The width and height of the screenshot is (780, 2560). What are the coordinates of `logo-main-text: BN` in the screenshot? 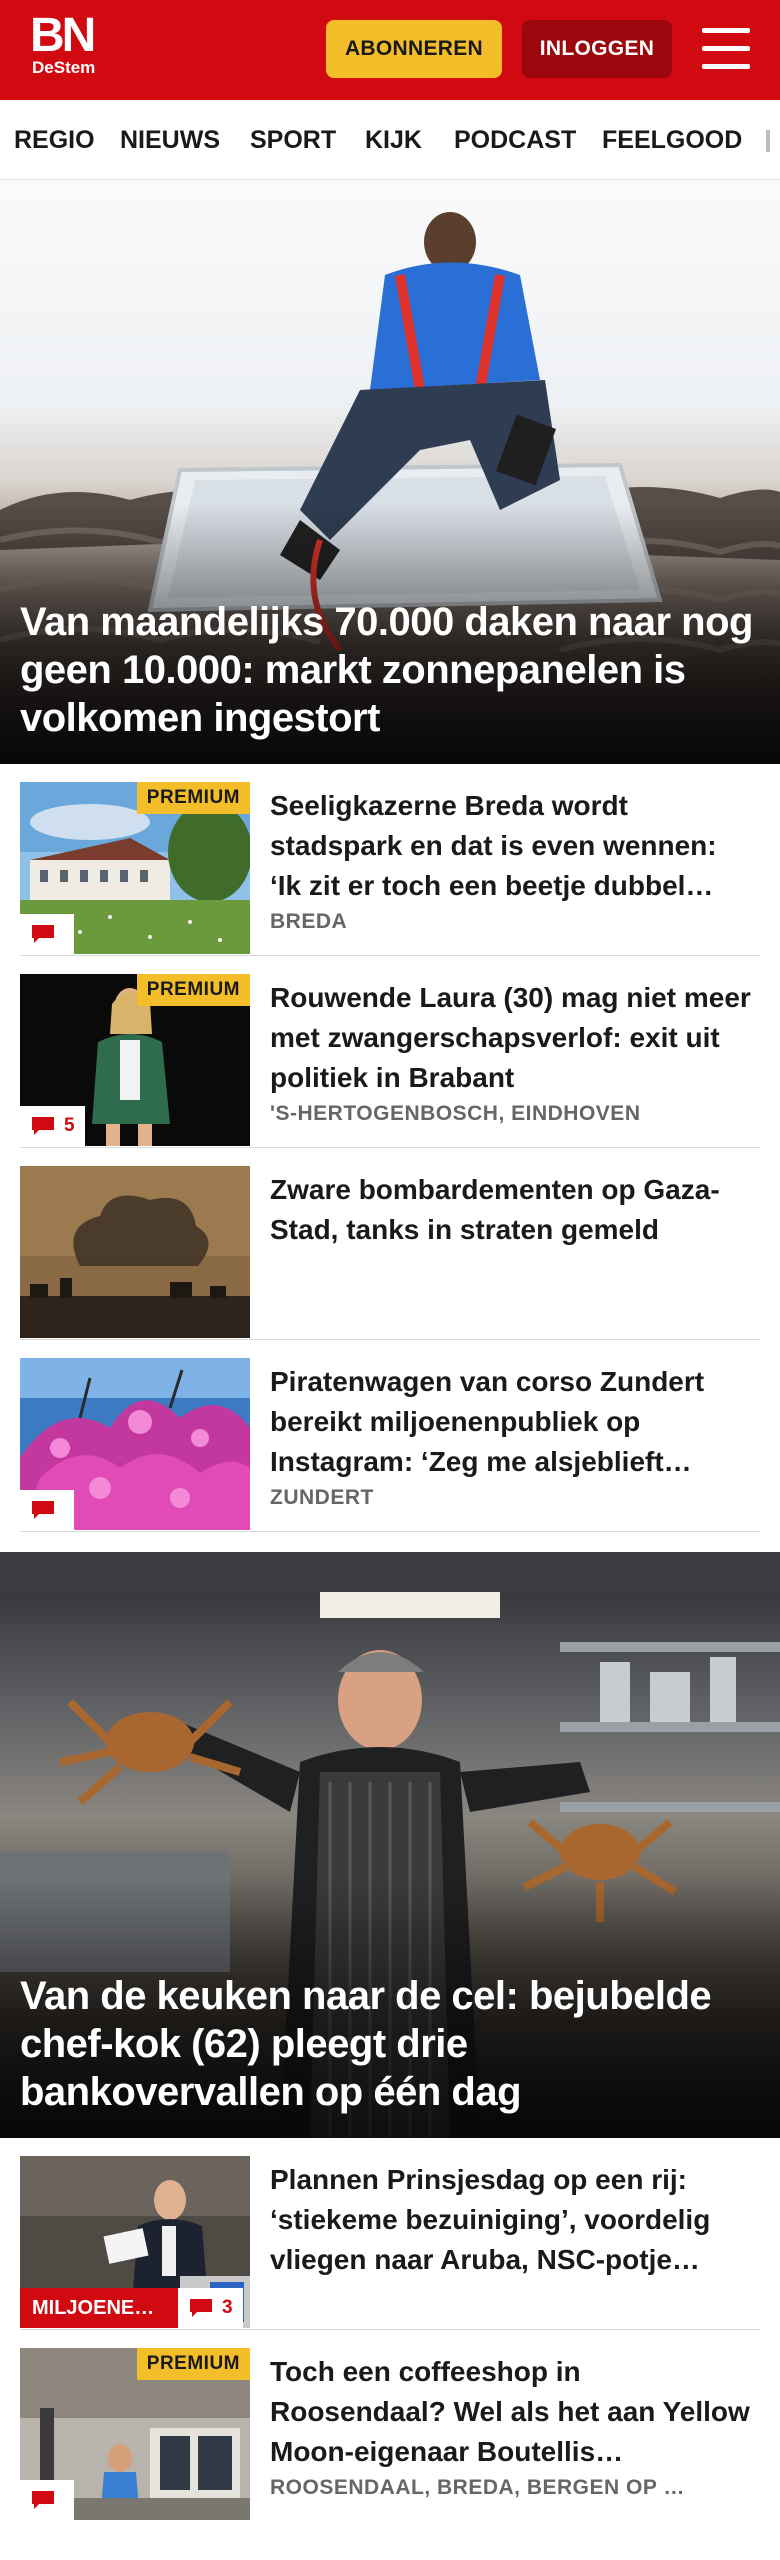 It's located at (63, 35).